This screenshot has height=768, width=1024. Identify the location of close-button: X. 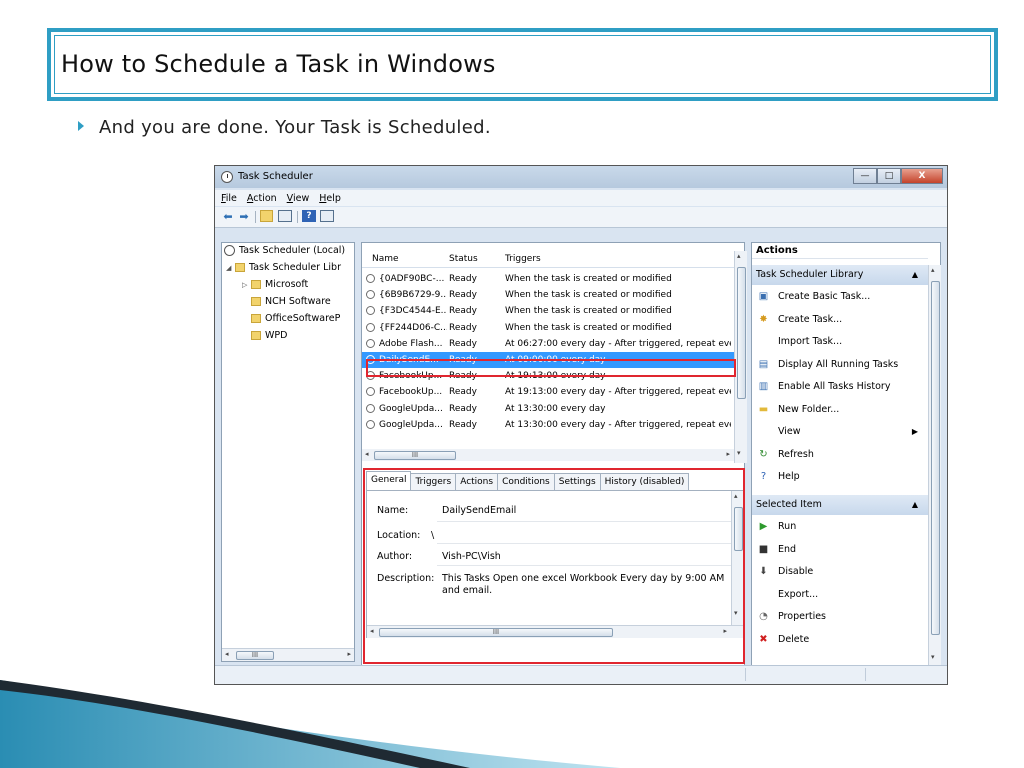
(922, 176).